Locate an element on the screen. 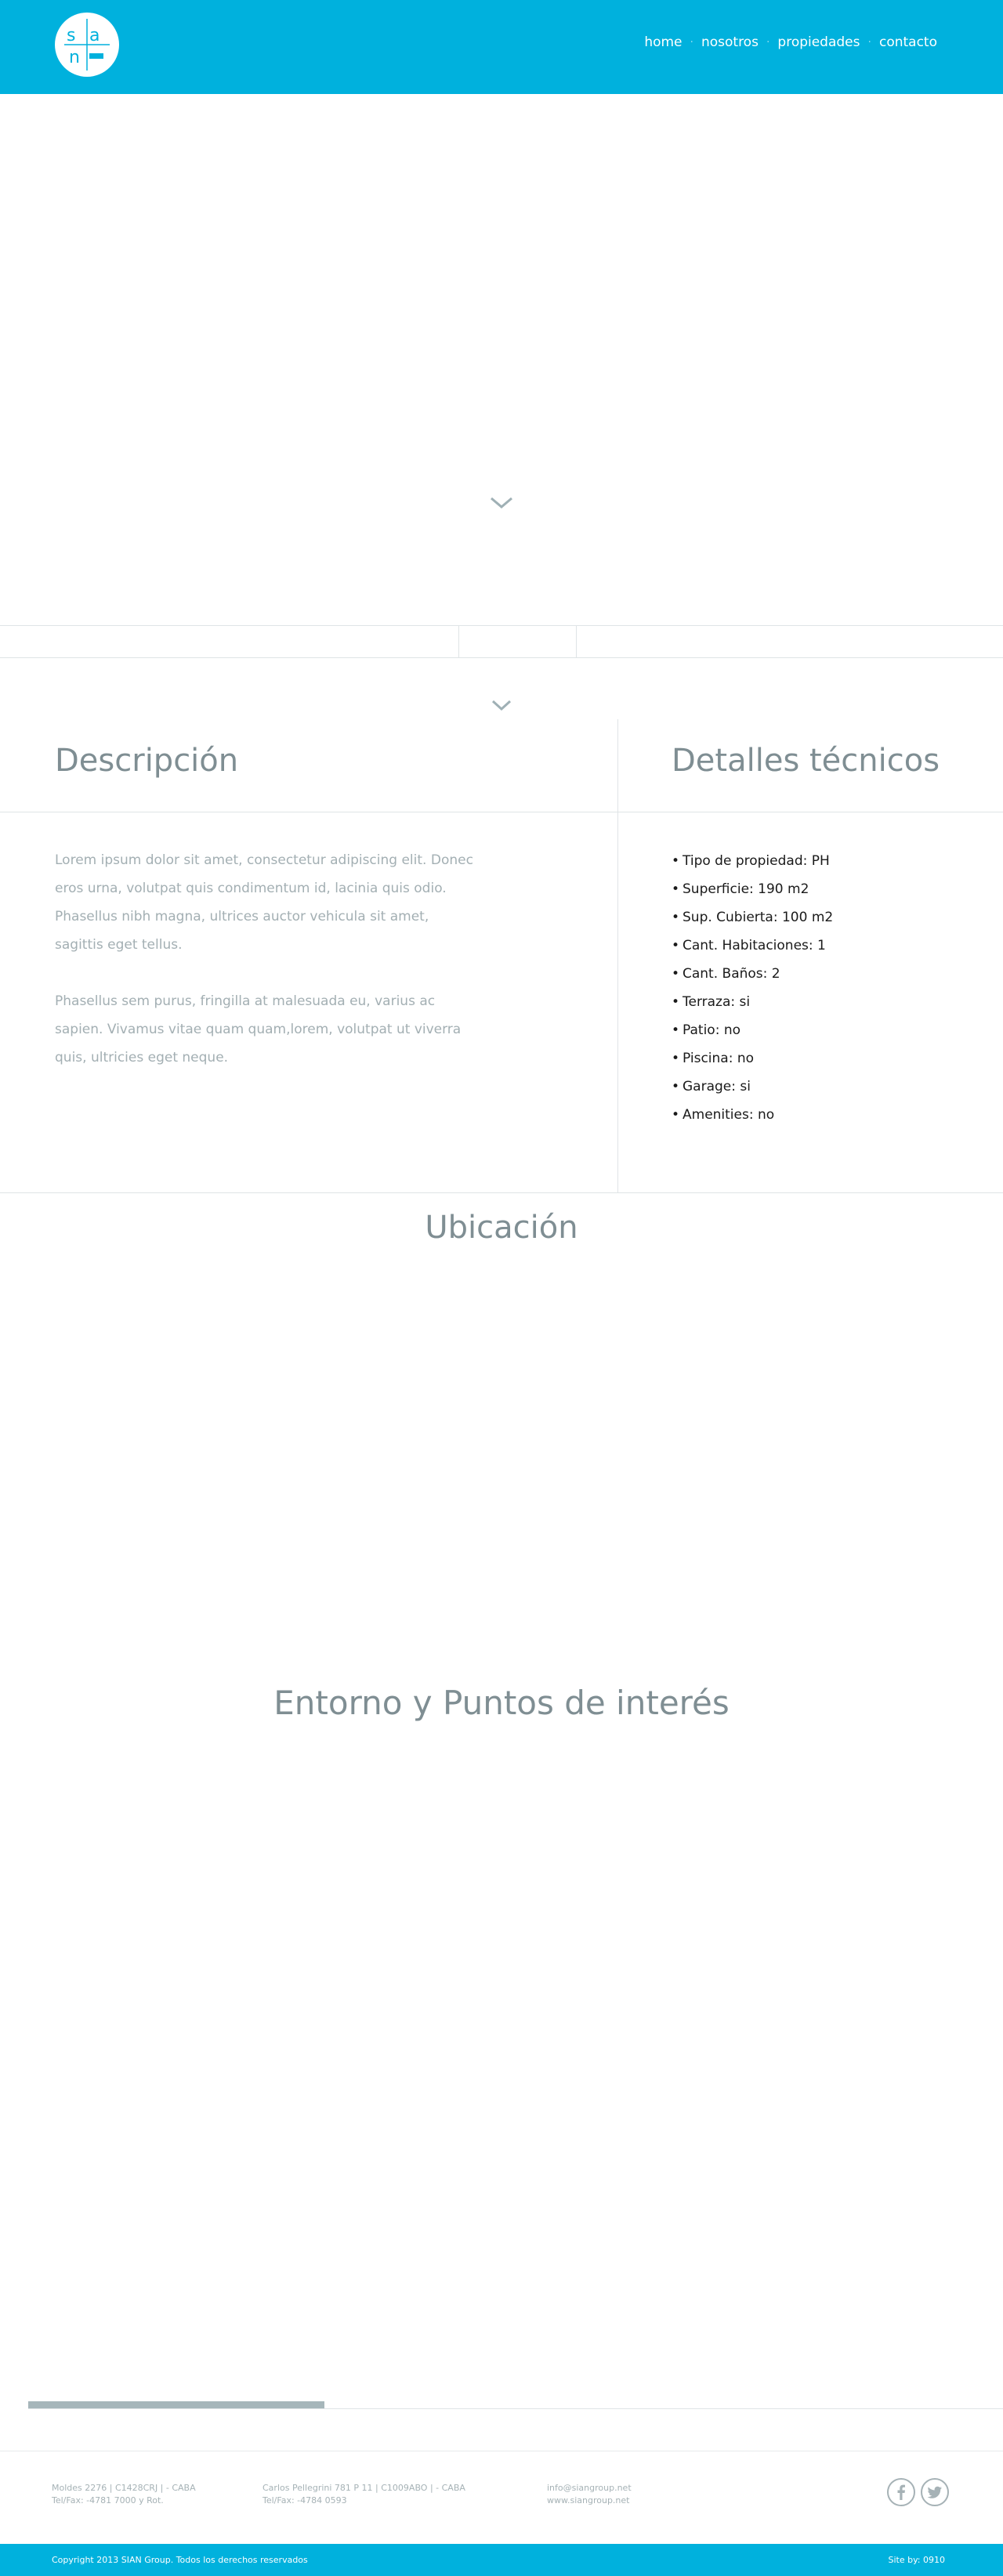 This screenshot has height=2576, width=1003. site-credit-link: Site by: 0910 is located at coordinates (916, 2560).